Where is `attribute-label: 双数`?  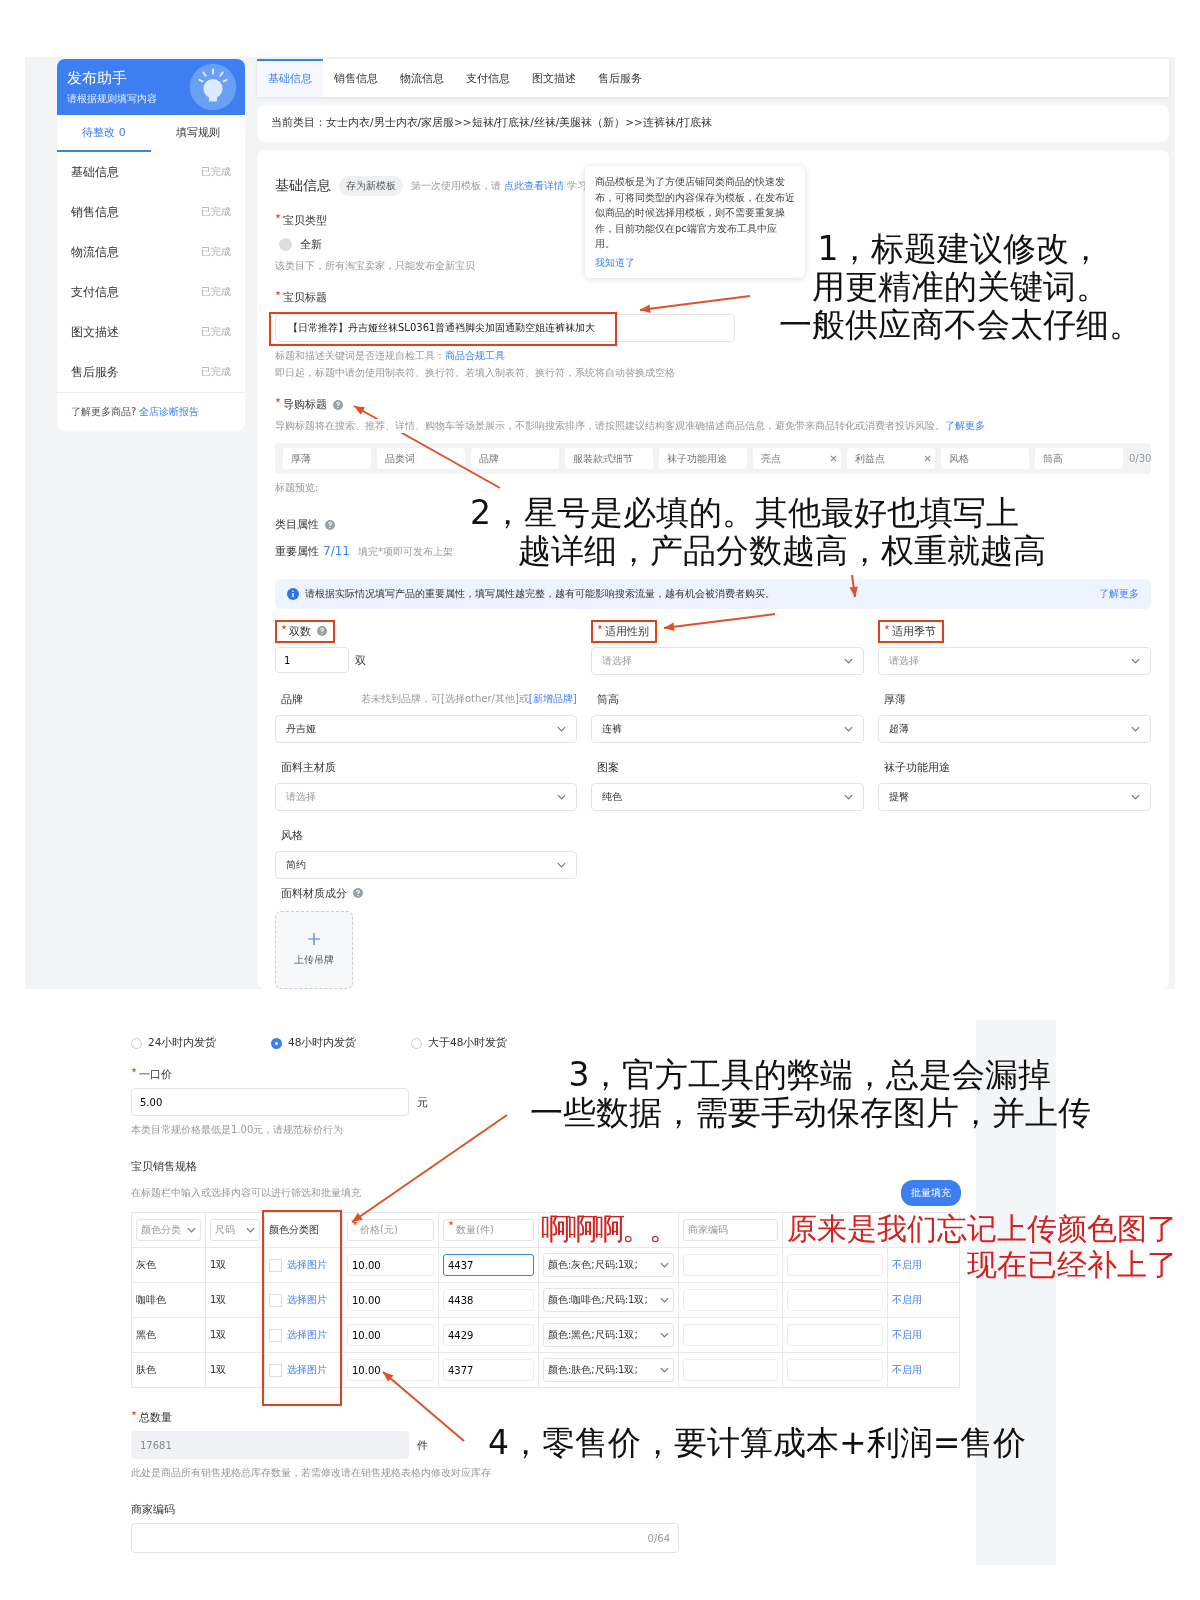 attribute-label: 双数 is located at coordinates (305, 631).